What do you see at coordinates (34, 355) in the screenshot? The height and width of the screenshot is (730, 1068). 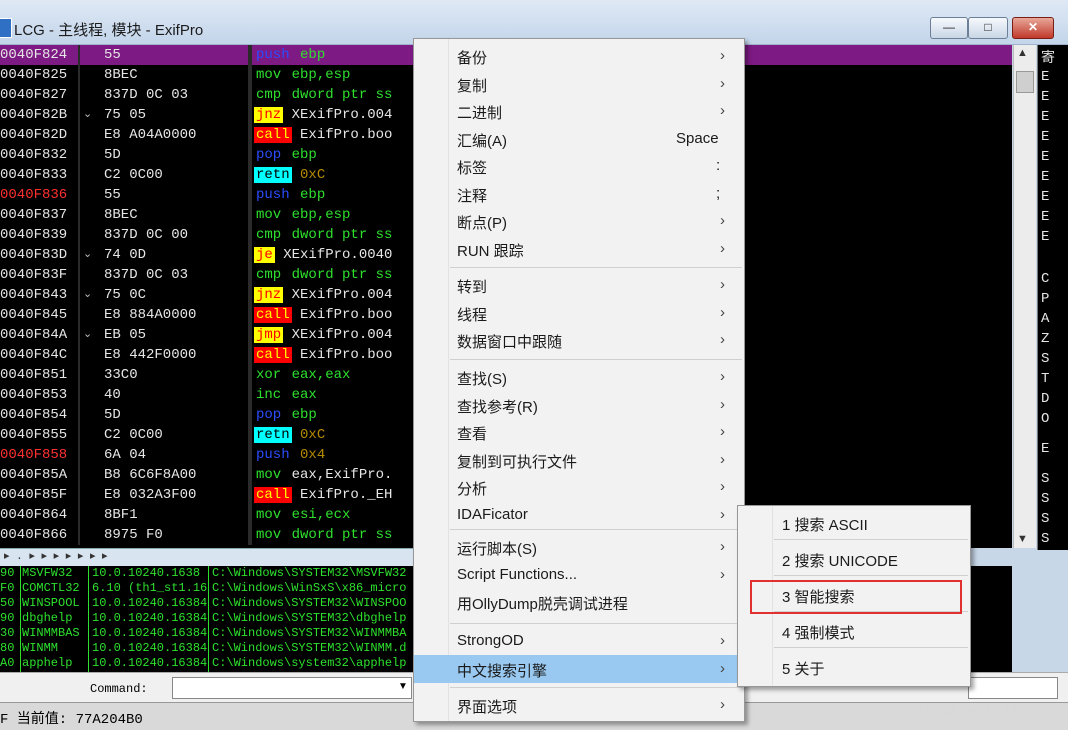 I see `address-cell: 0040F84C` at bounding box center [34, 355].